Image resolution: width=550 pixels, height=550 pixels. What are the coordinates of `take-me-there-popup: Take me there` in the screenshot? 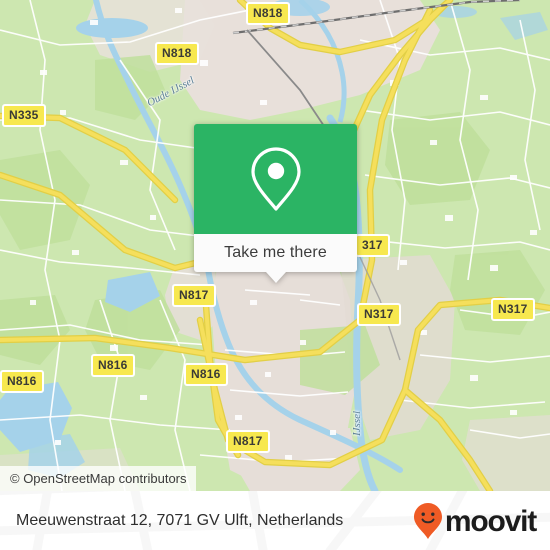 It's located at (275, 203).